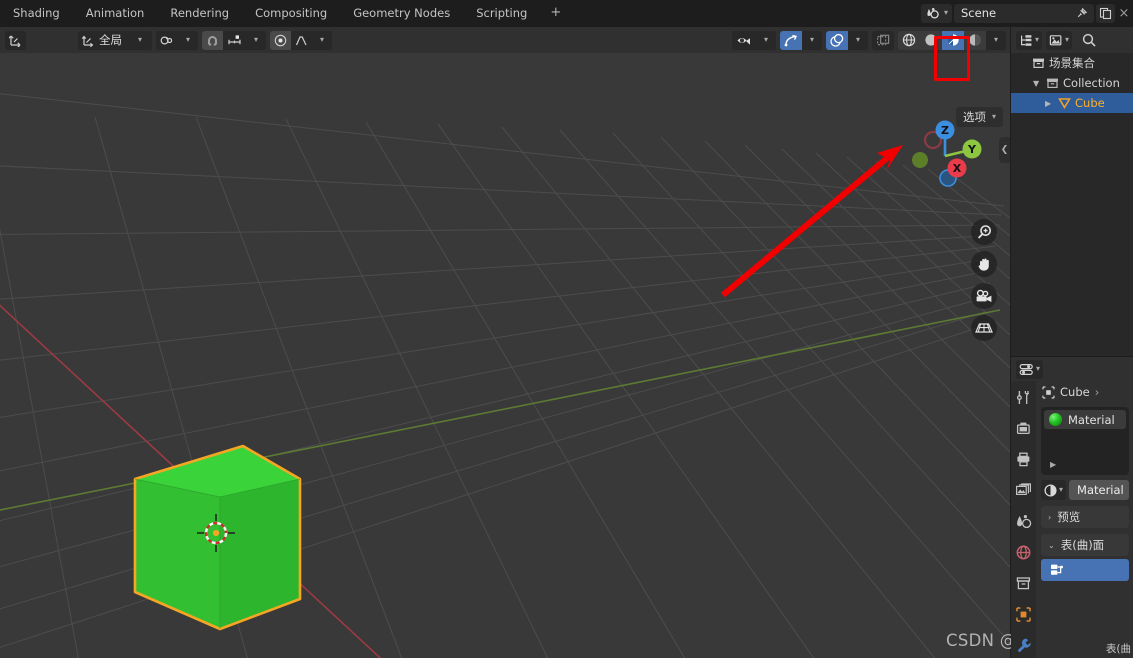 The image size is (1133, 658). Describe the element at coordinates (1024, 614) in the screenshot. I see `tab-object` at that location.